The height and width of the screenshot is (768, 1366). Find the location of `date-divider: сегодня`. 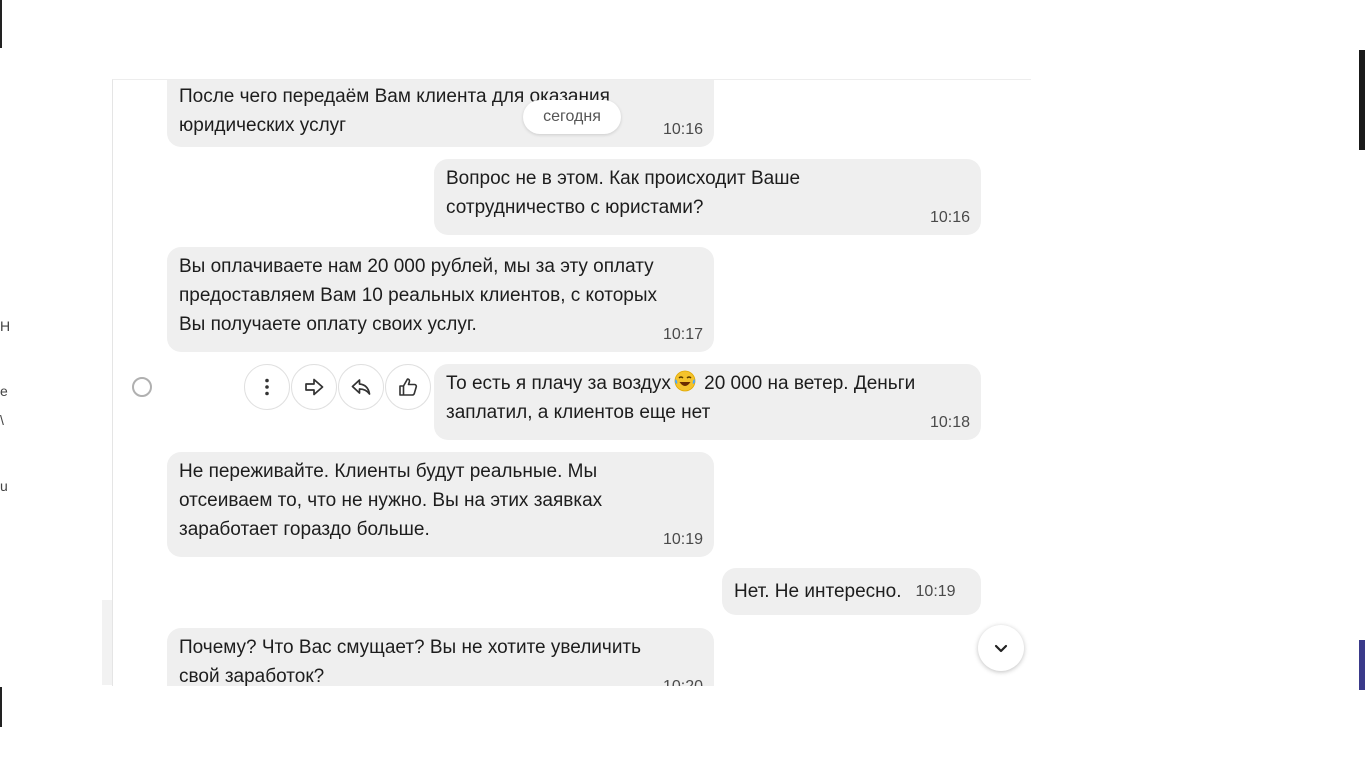

date-divider: сегодня is located at coordinates (572, 117).